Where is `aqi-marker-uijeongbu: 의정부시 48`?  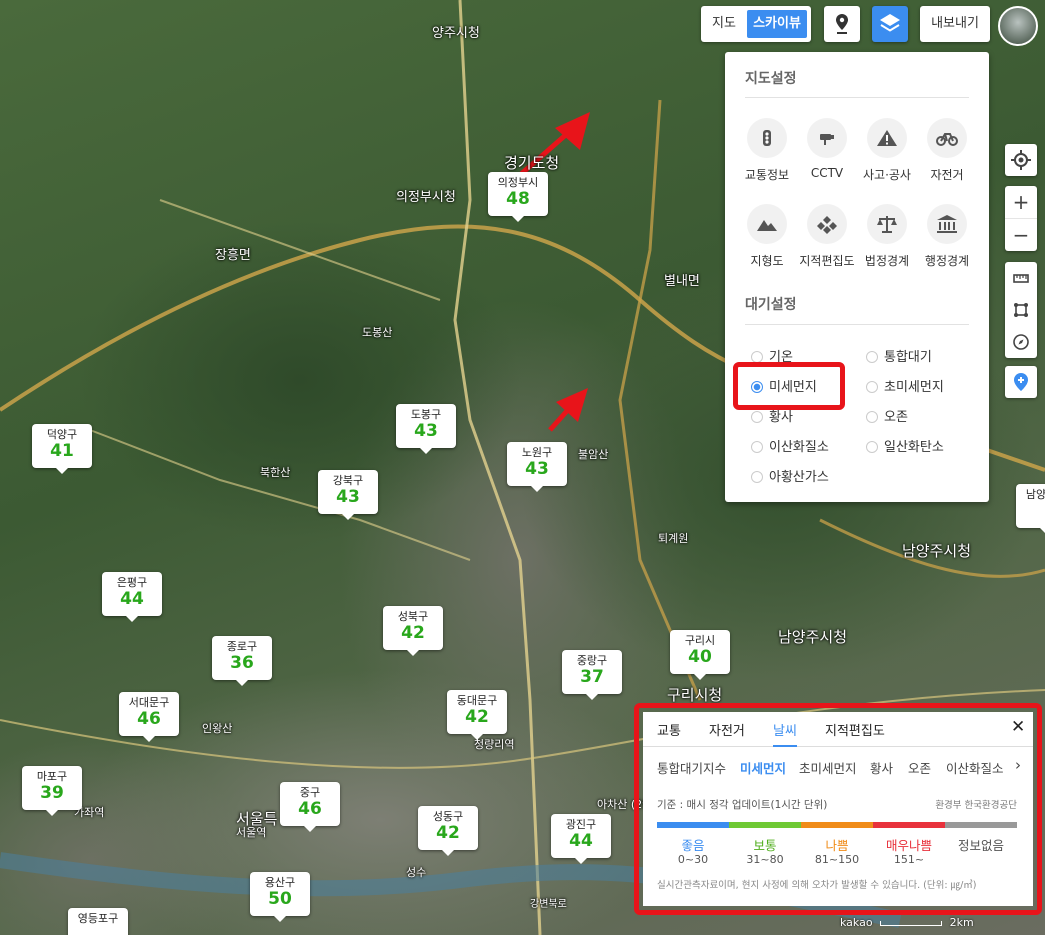 aqi-marker-uijeongbu: 의정부시 48 is located at coordinates (518, 197).